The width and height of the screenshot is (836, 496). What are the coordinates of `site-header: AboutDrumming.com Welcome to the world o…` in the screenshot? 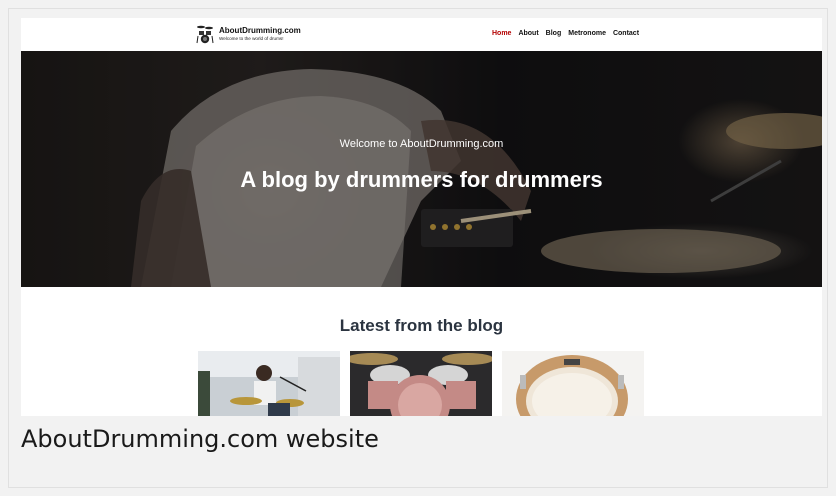 It's located at (421, 34).